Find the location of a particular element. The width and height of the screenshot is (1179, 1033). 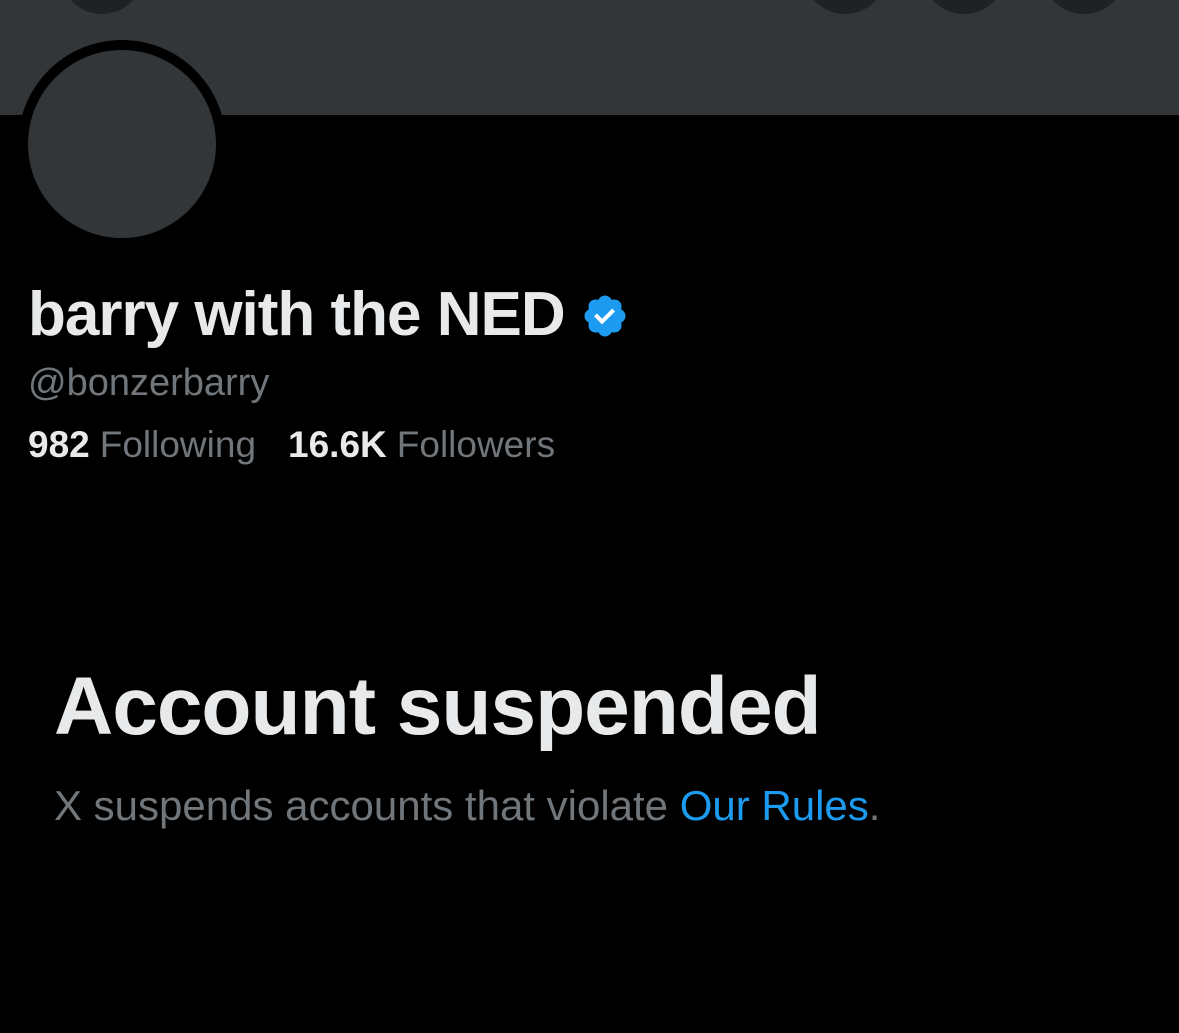

followers-link: 16.6K Followers is located at coordinates (421, 445).